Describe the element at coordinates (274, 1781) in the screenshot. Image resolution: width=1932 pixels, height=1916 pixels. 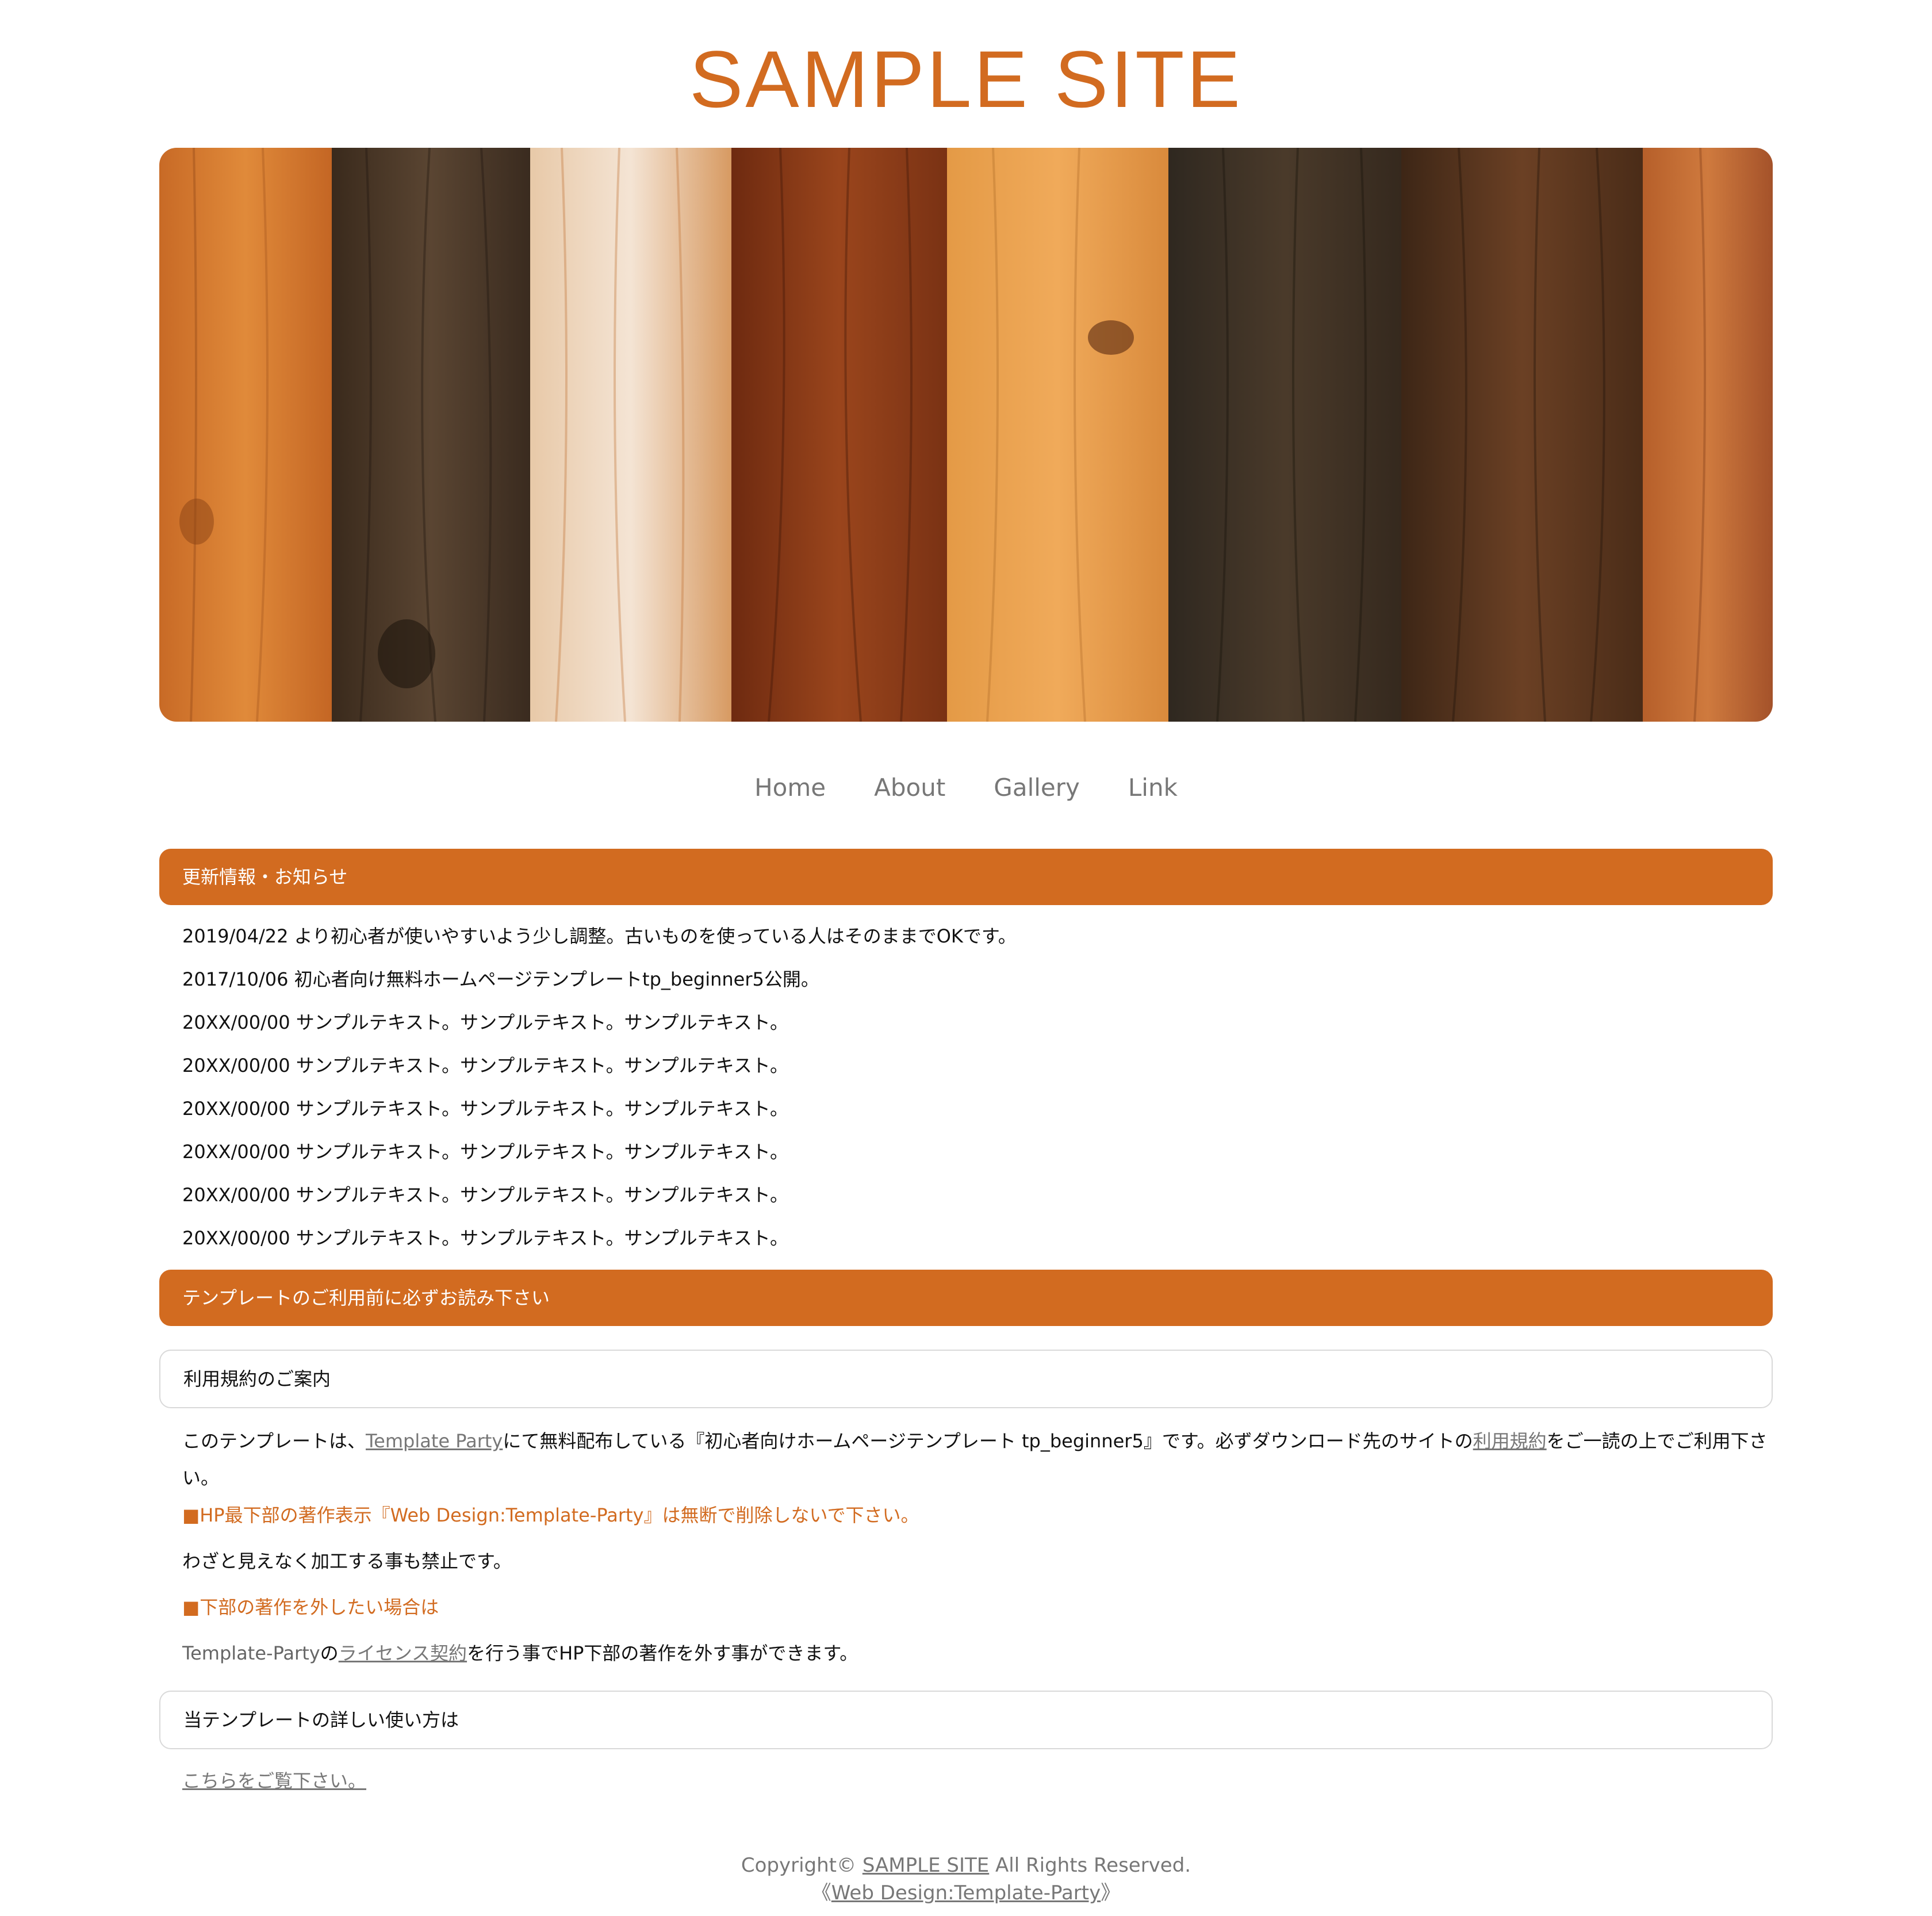
I see `usage-link: こちらをご覧下さい。` at that location.